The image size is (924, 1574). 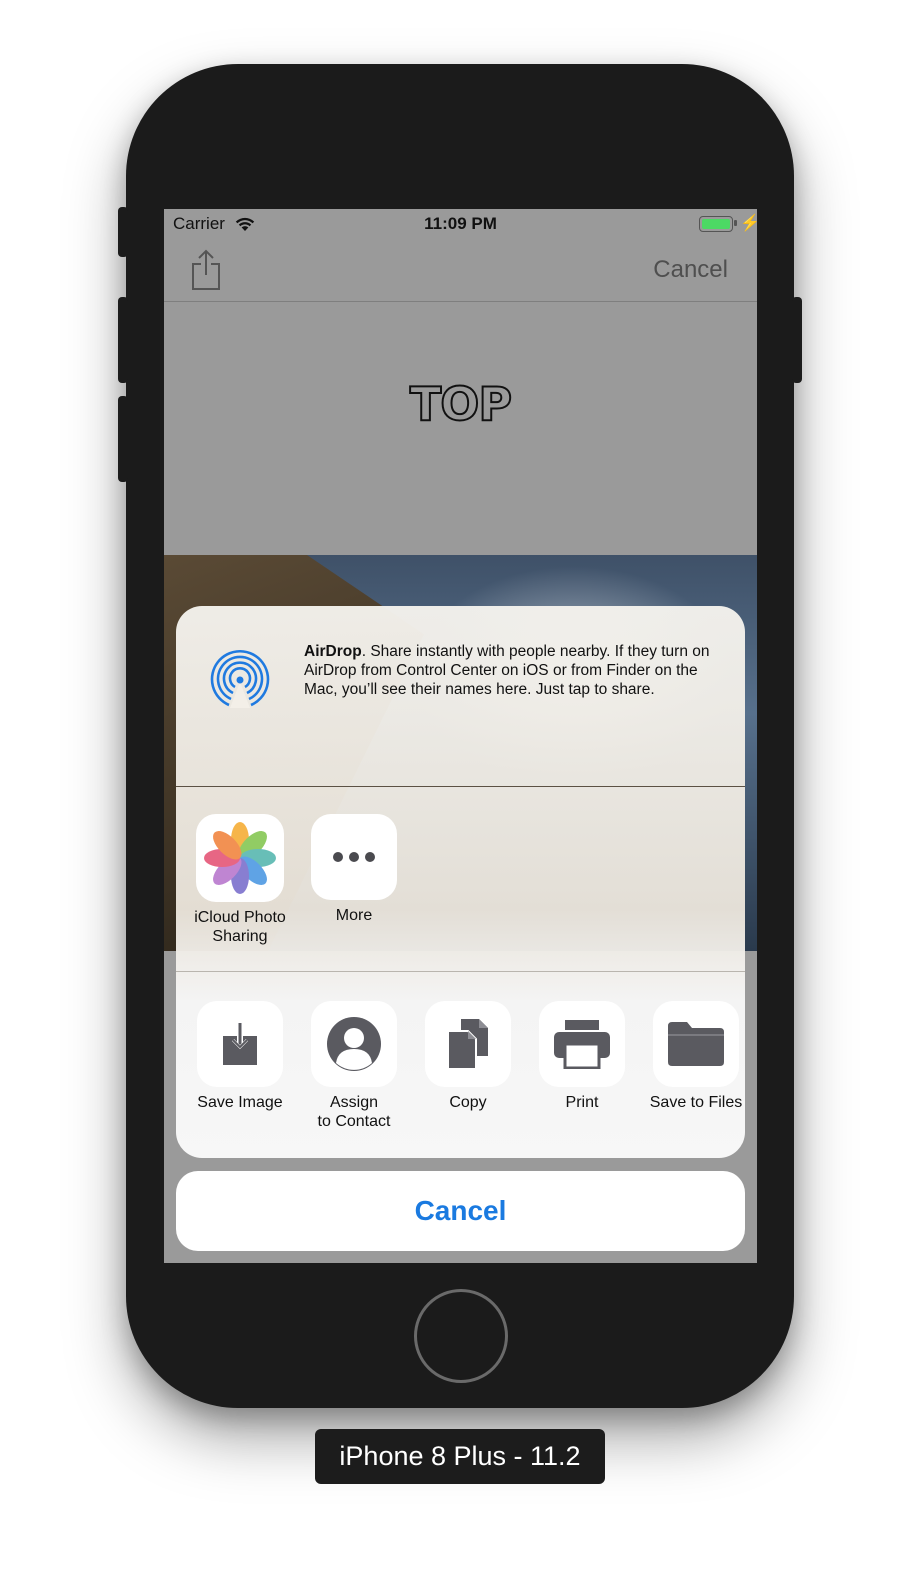 What do you see at coordinates (468, 1044) in the screenshot?
I see `copy-icon` at bounding box center [468, 1044].